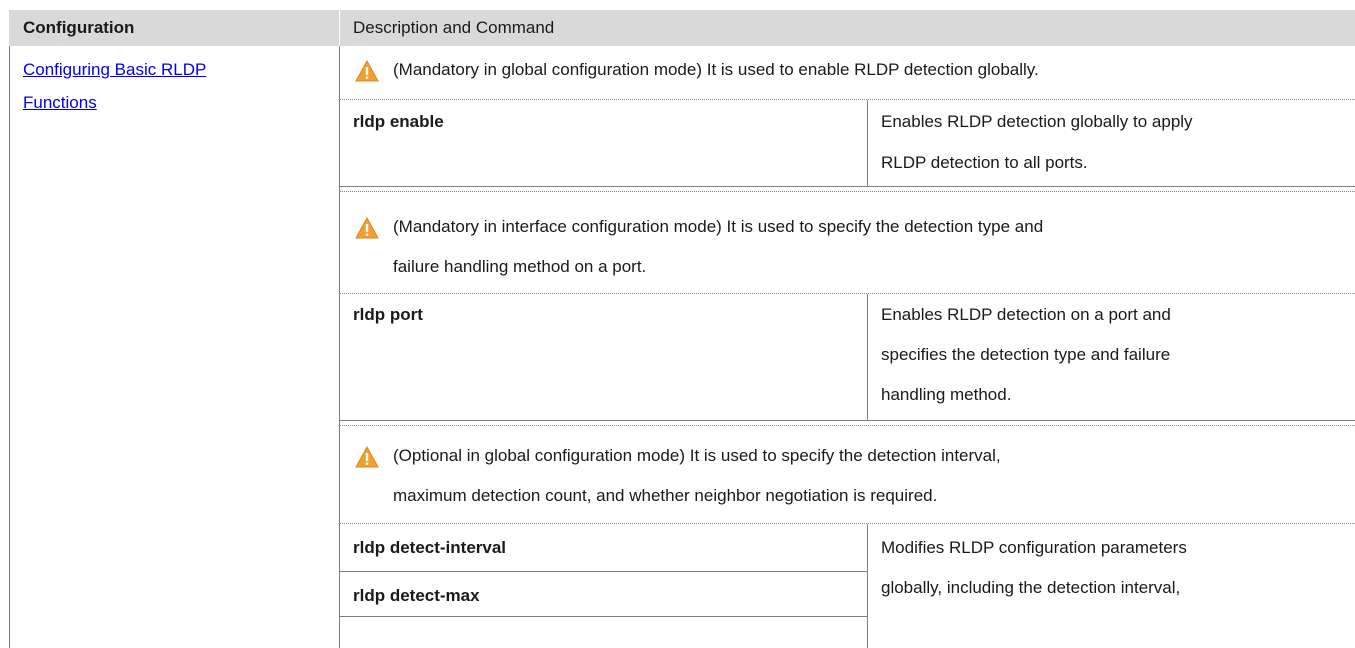 The height and width of the screenshot is (648, 1355). I want to click on desc-rldp-enable-line2: RLDP detection to all ports., so click(984, 162).